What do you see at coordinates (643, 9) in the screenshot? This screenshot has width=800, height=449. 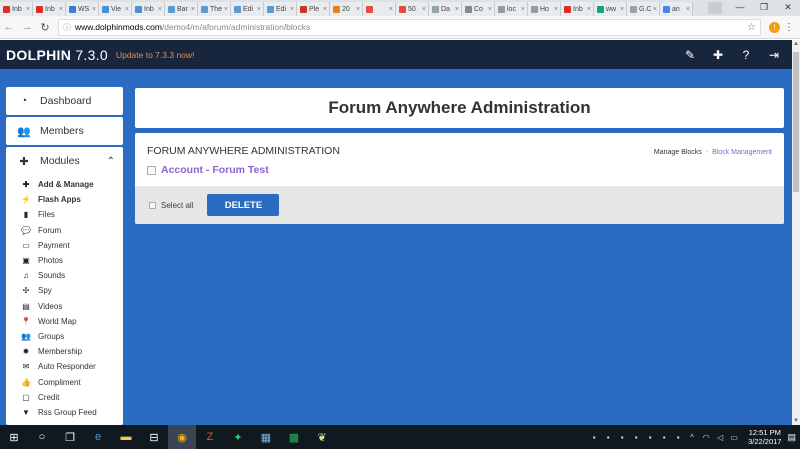 I see `browser-tab: G.C ×` at bounding box center [643, 9].